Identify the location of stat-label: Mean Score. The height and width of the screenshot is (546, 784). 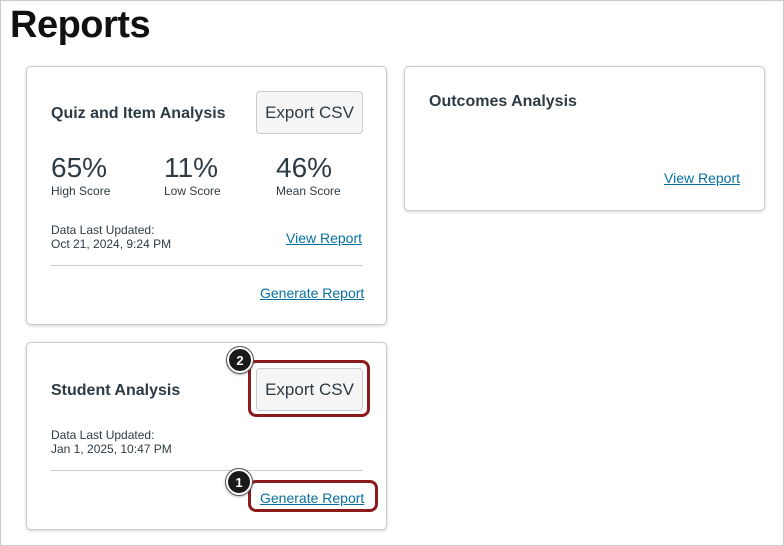
(308, 191).